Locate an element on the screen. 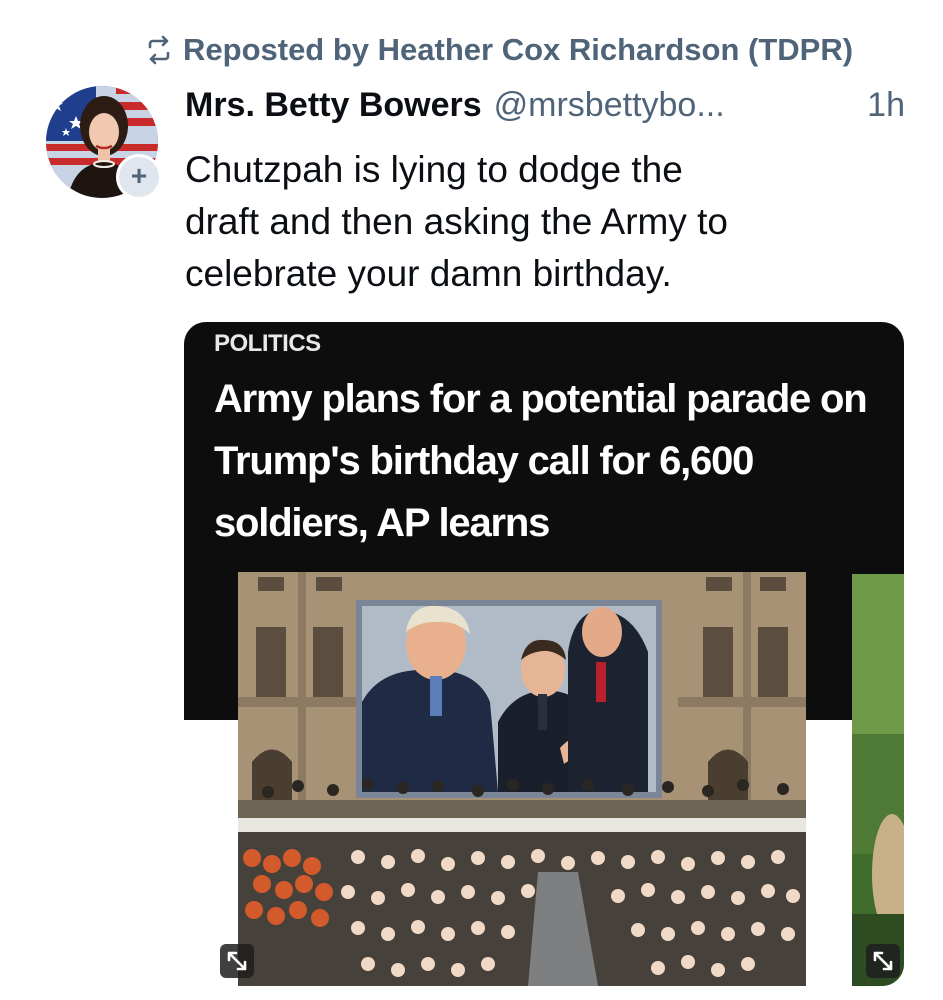  next-photo-preview is located at coordinates (878, 780).